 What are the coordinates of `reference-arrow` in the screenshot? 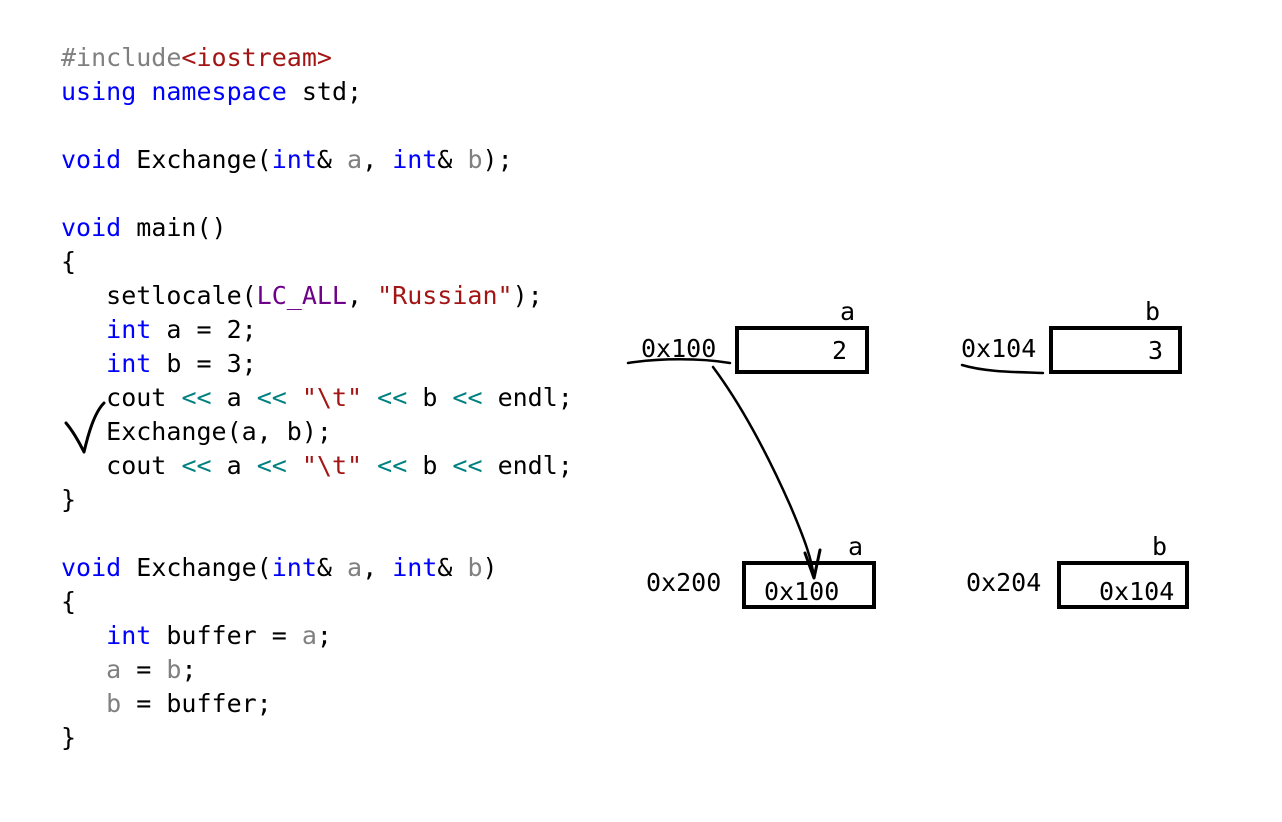 It's located at (763, 472).